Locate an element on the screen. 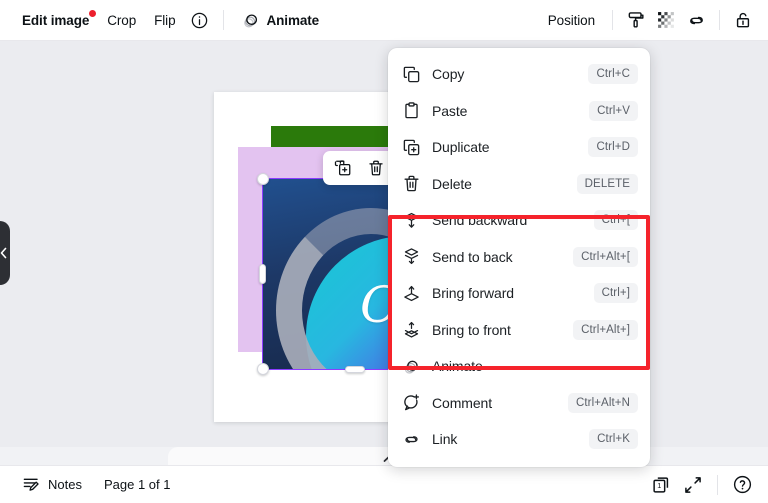 This screenshot has width=768, height=503. fullscreen-button is located at coordinates (693, 485).